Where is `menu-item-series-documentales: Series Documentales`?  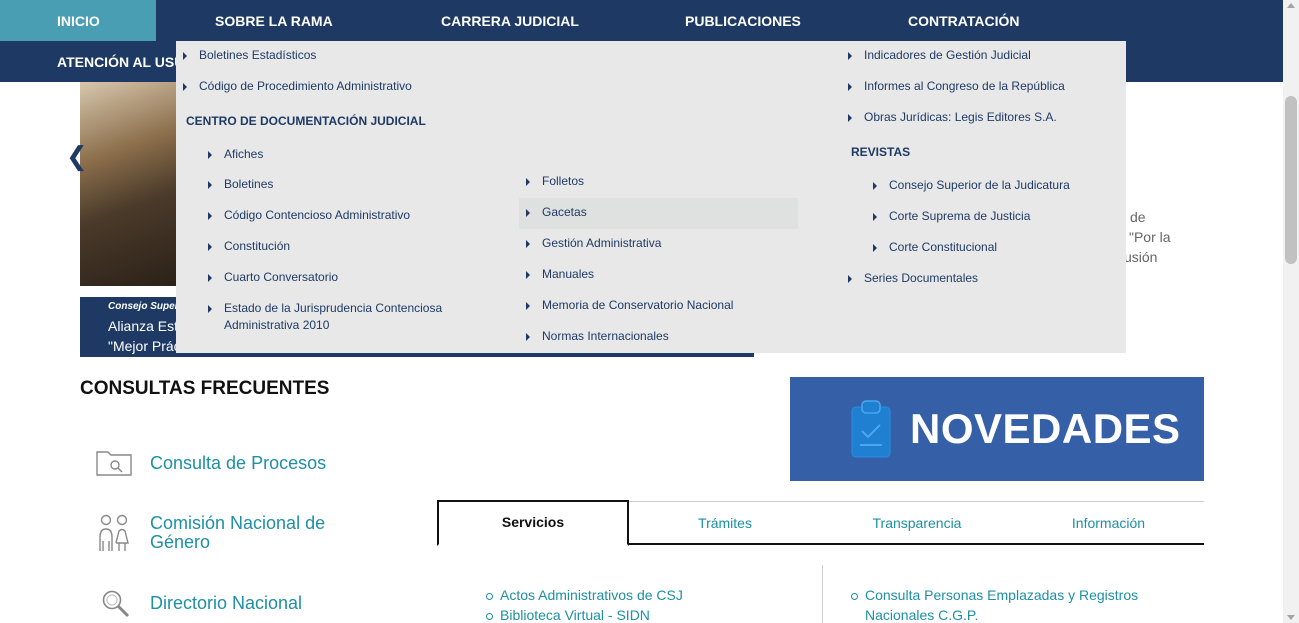 menu-item-series-documentales: Series Documentales is located at coordinates (913, 278).